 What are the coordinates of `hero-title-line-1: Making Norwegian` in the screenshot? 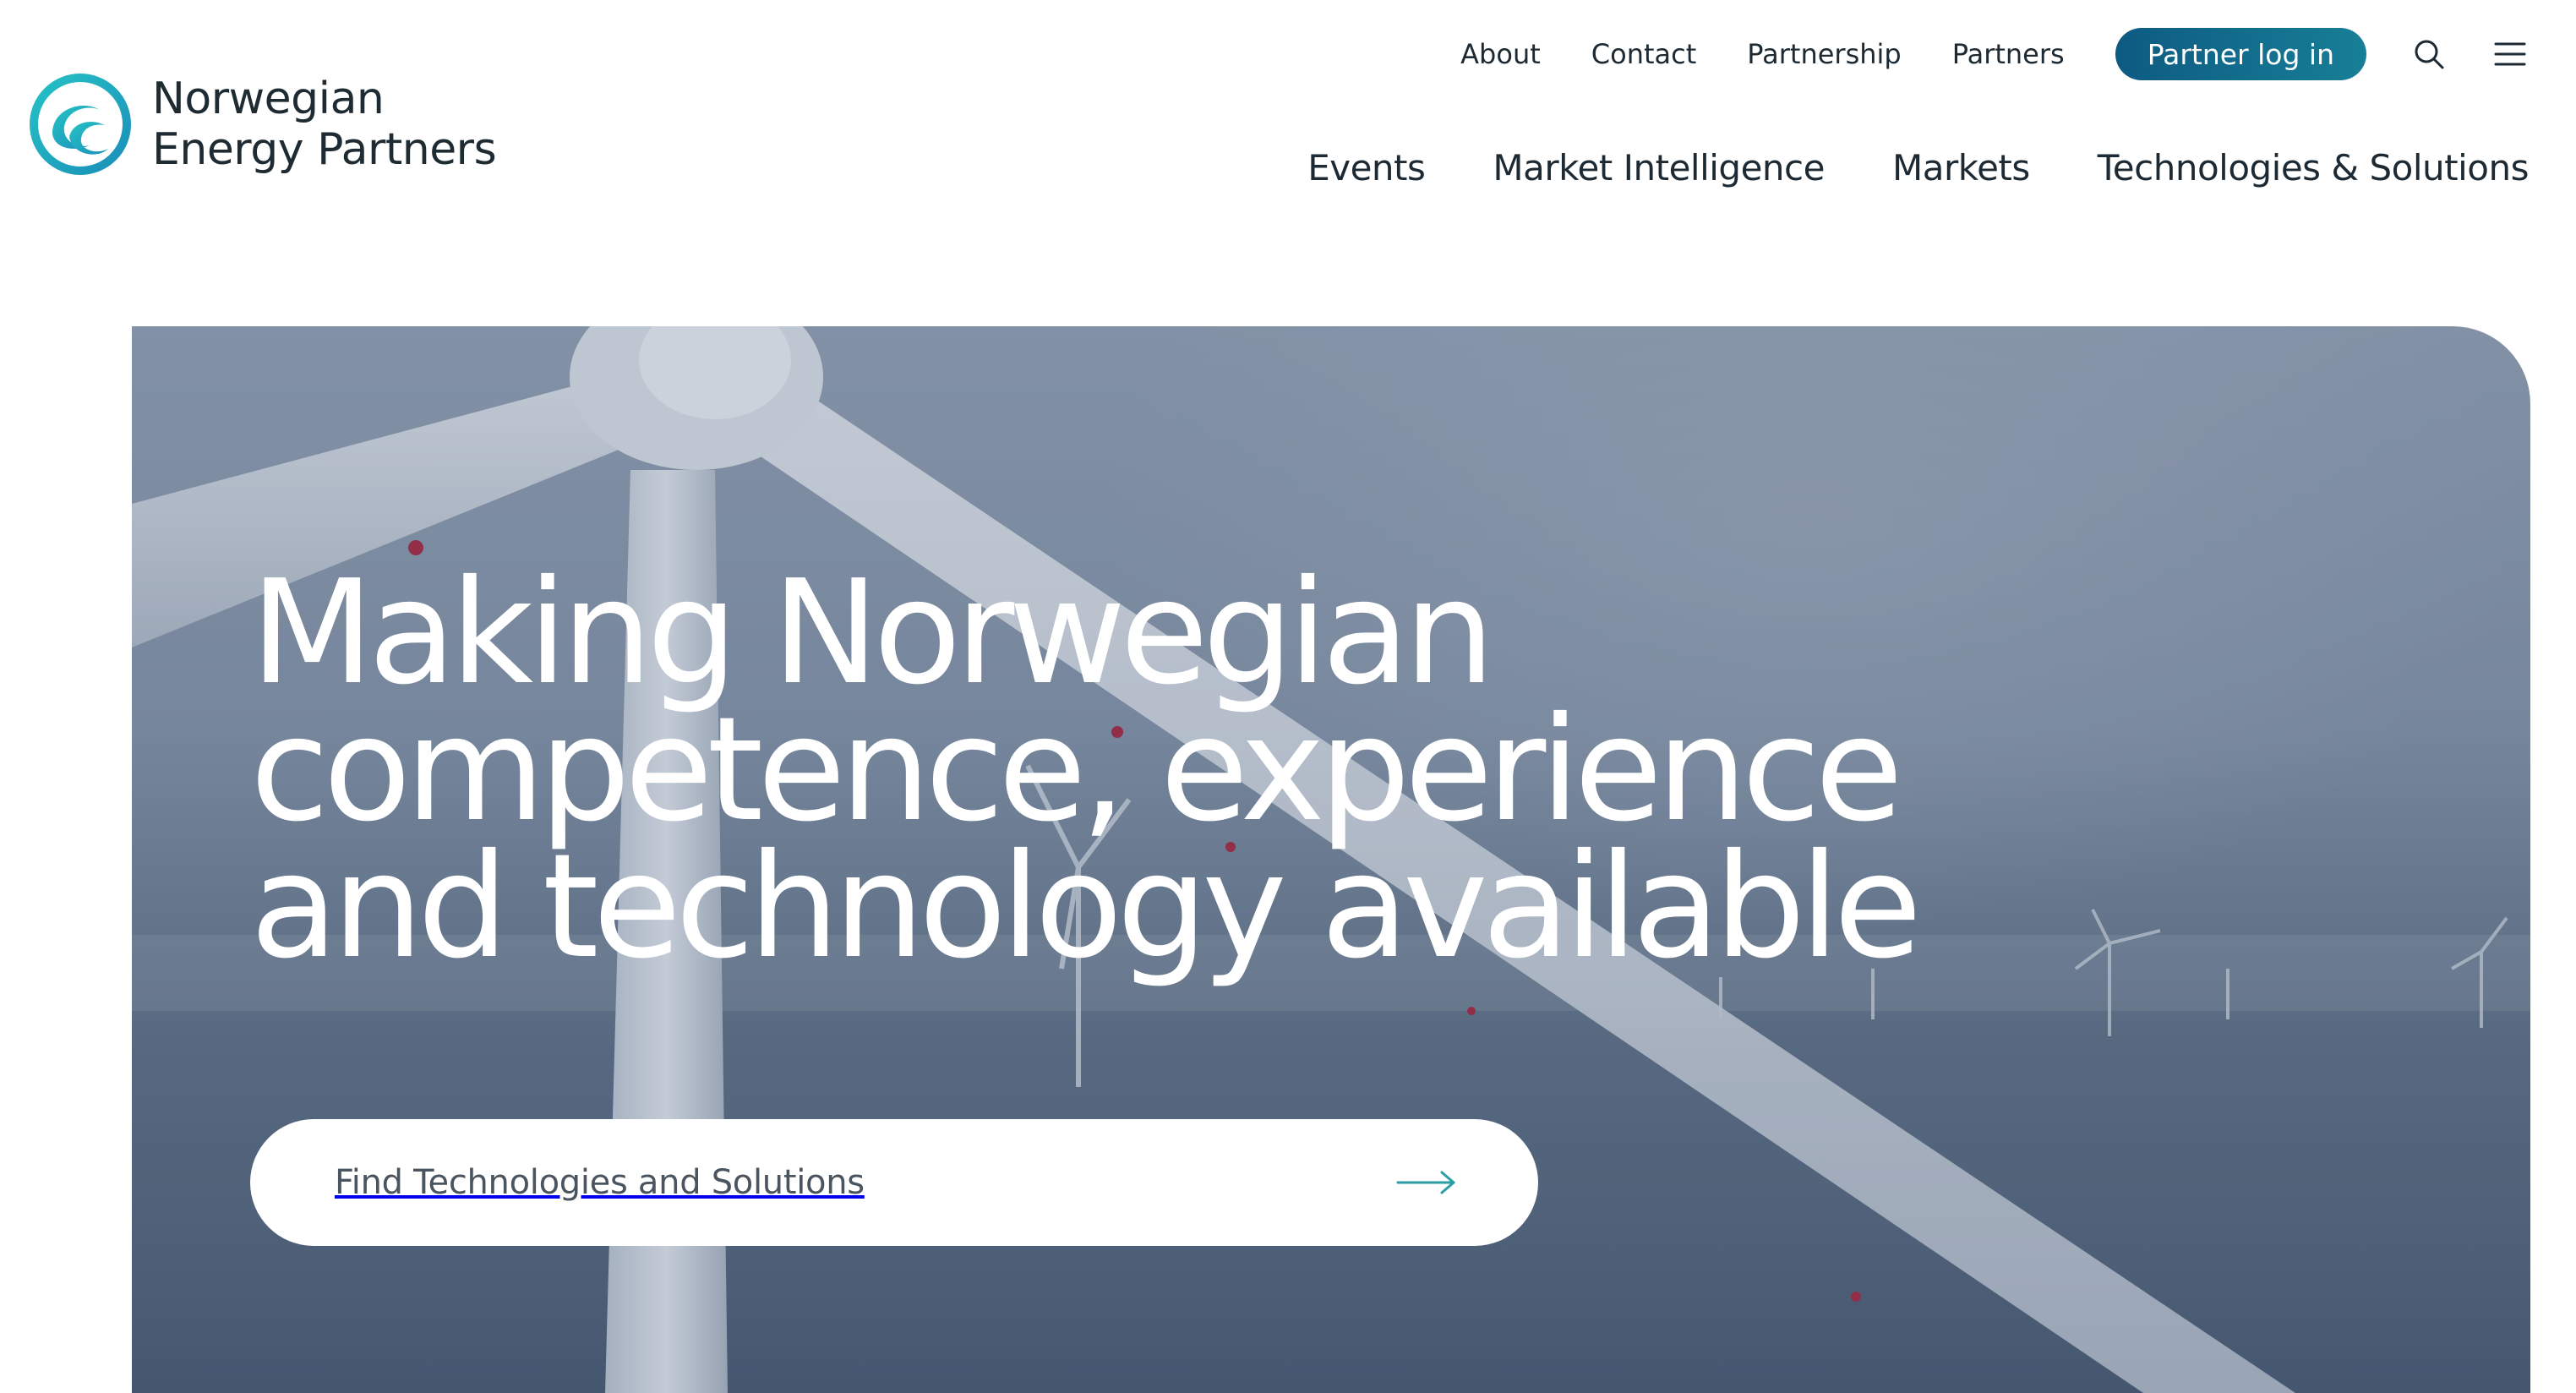 It's located at (872, 633).